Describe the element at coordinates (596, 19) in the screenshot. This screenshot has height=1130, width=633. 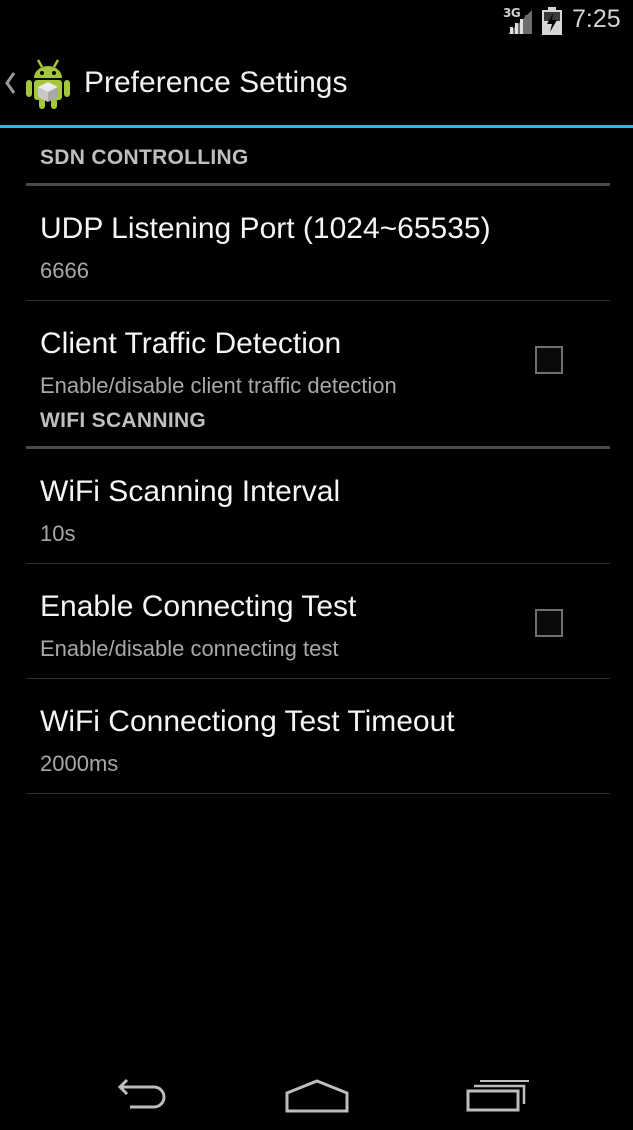
I see `status-clock: 7:25` at that location.